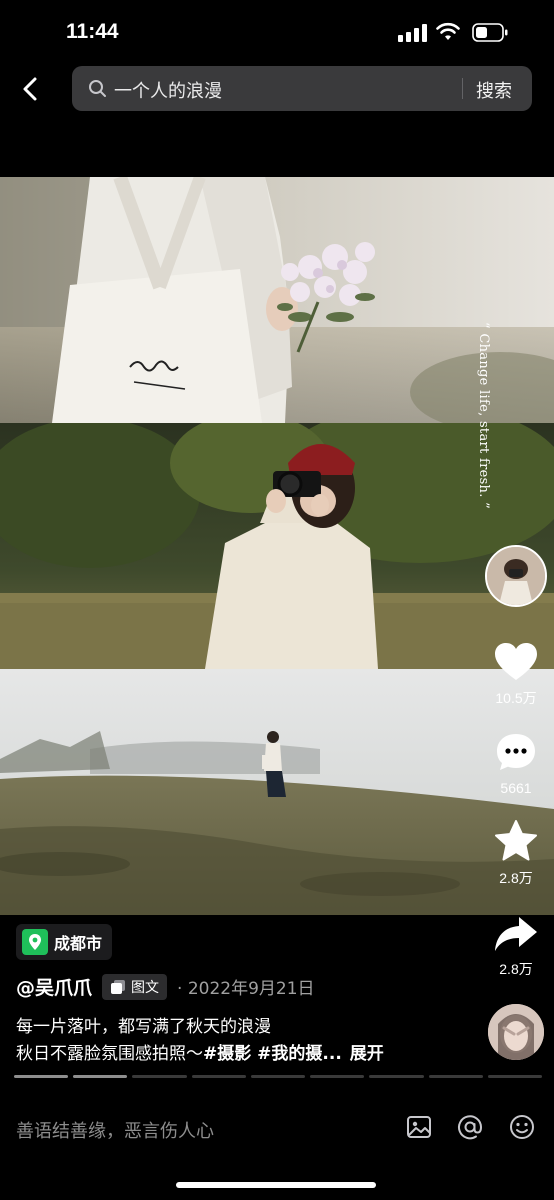  What do you see at coordinates (78, 943) in the screenshot?
I see `location-label: 成都市` at bounding box center [78, 943].